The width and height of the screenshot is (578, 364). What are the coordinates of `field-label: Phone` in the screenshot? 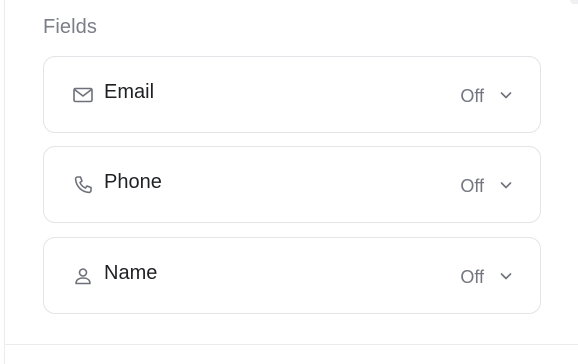 It's located at (133, 182).